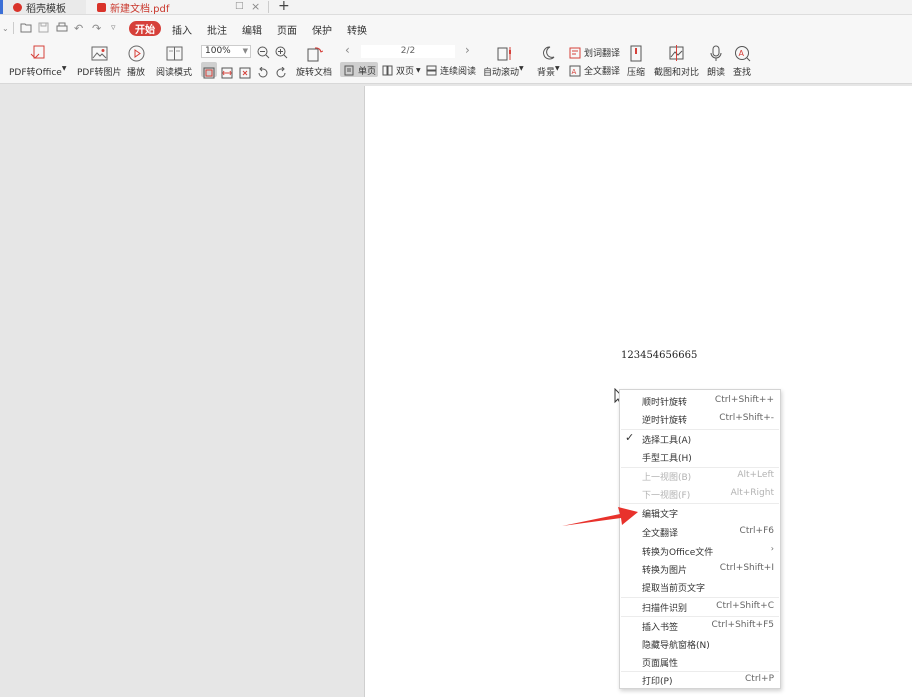 This screenshot has width=912, height=697. What do you see at coordinates (314, 73) in the screenshot?
I see `button-label: 旋转文档` at bounding box center [314, 73].